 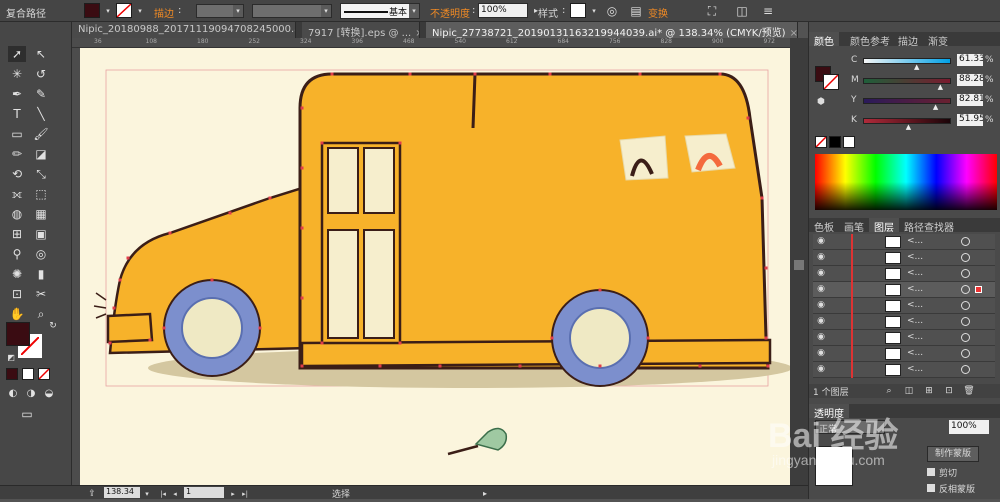 I want to click on mesh-tool-icon: ⊞, so click(x=17, y=234).